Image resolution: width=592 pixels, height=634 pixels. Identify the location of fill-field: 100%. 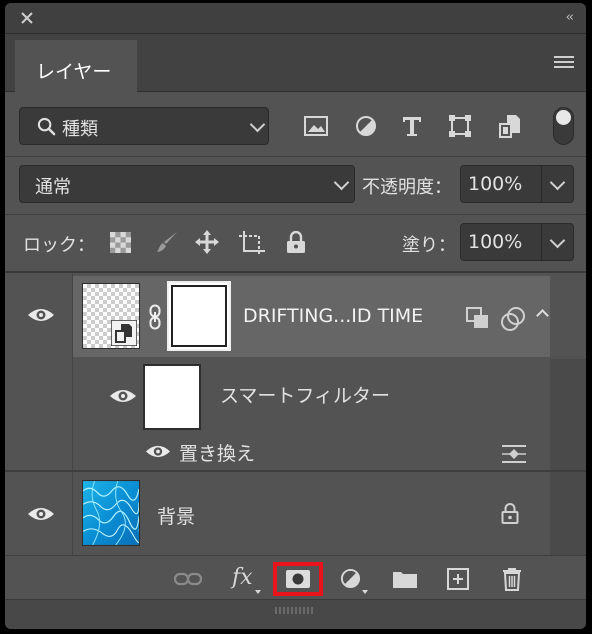
(517, 242).